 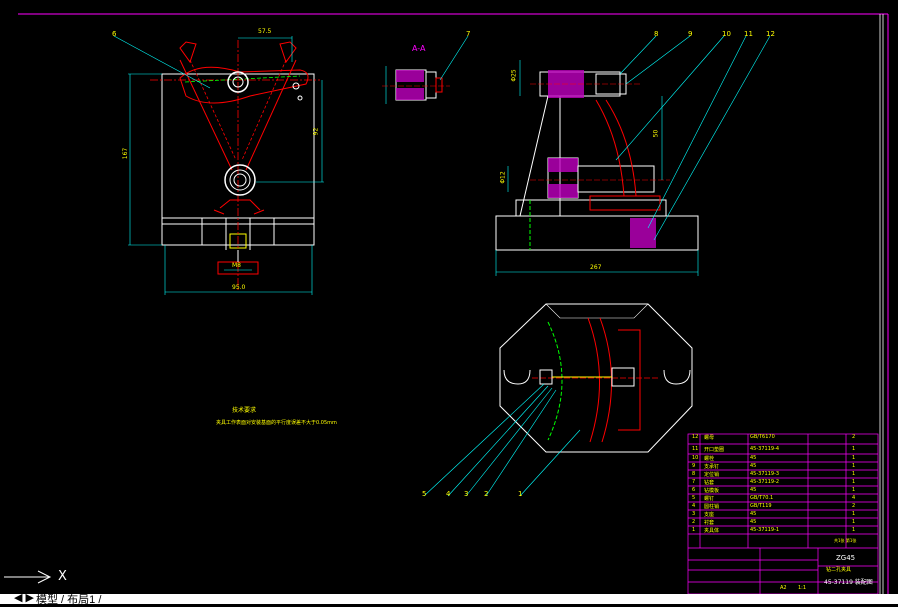 I want to click on balloon-12: 12, so click(x=770, y=34).